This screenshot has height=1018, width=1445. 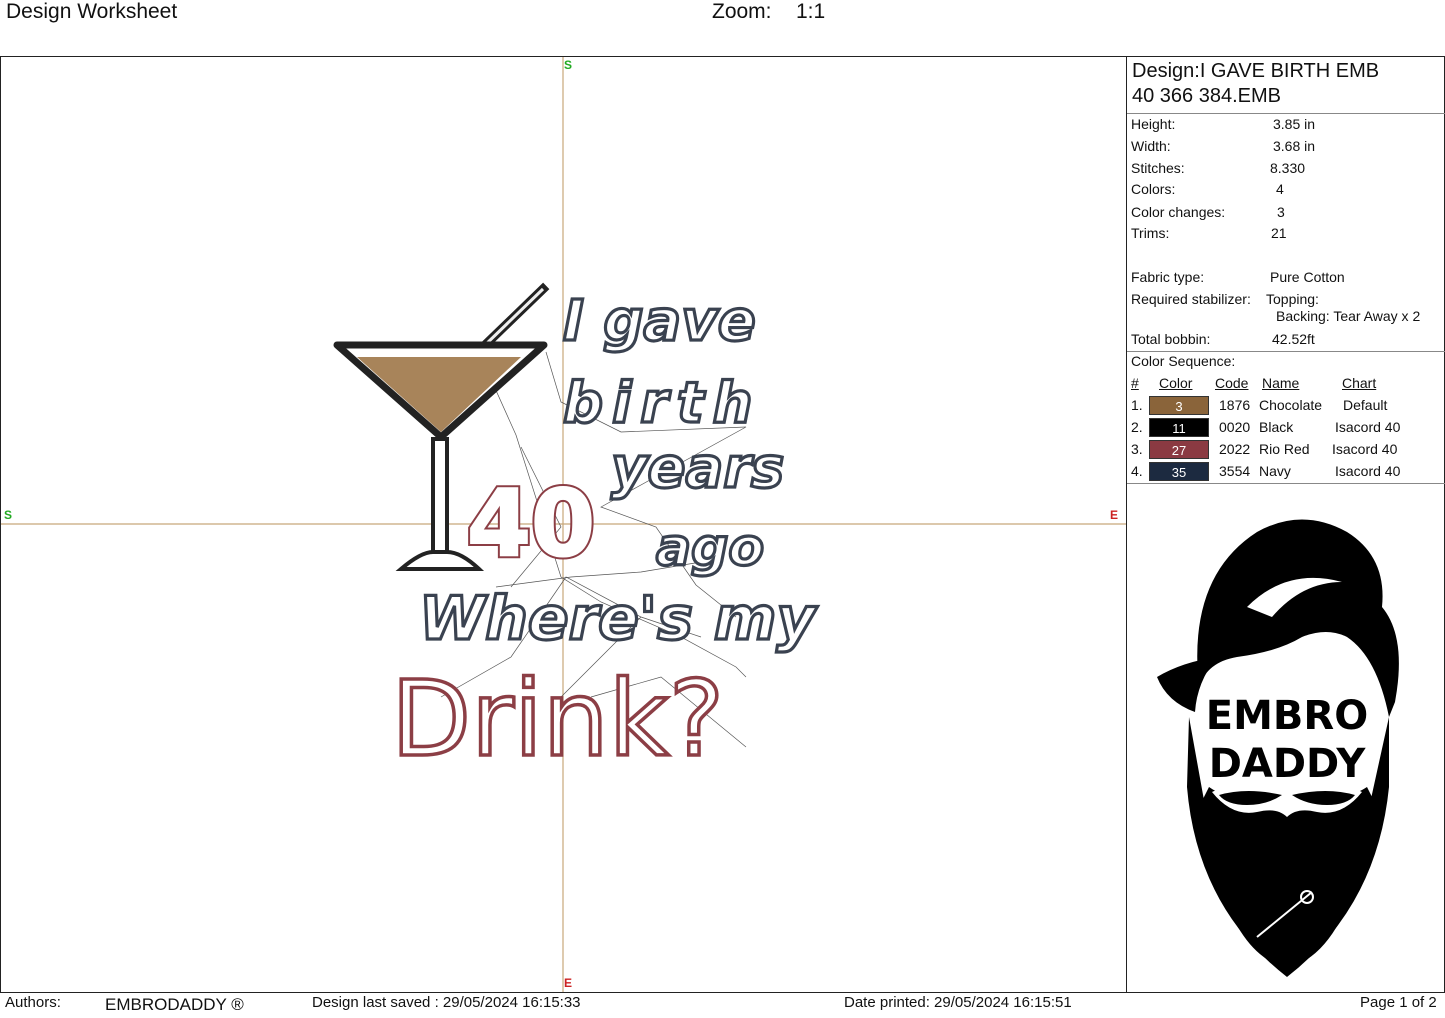 What do you see at coordinates (1294, 146) in the screenshot?
I see `info-value: 3.68 in` at bounding box center [1294, 146].